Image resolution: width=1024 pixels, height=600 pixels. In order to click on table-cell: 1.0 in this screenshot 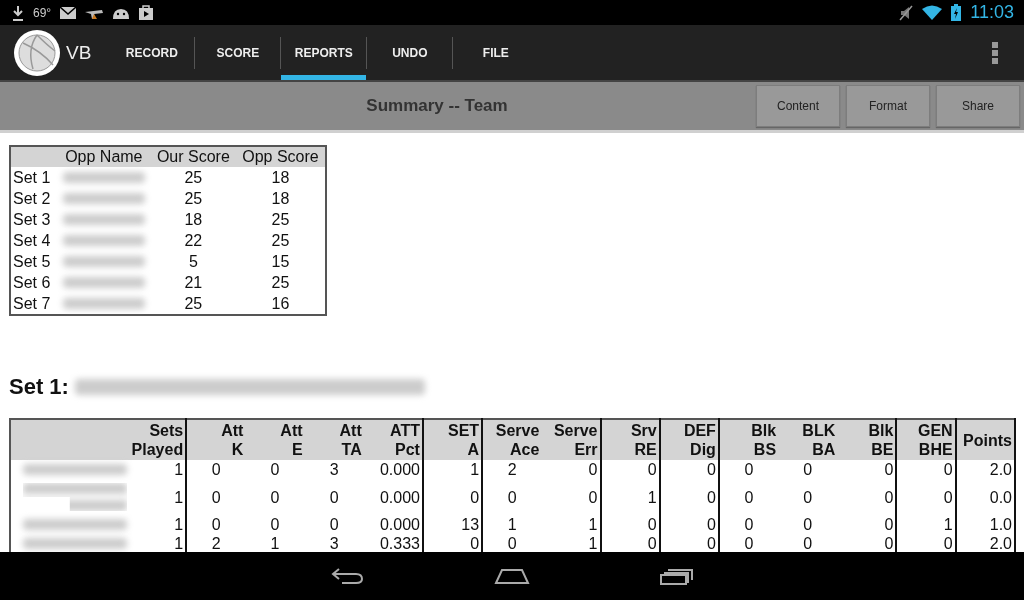, I will do `click(985, 524)`.